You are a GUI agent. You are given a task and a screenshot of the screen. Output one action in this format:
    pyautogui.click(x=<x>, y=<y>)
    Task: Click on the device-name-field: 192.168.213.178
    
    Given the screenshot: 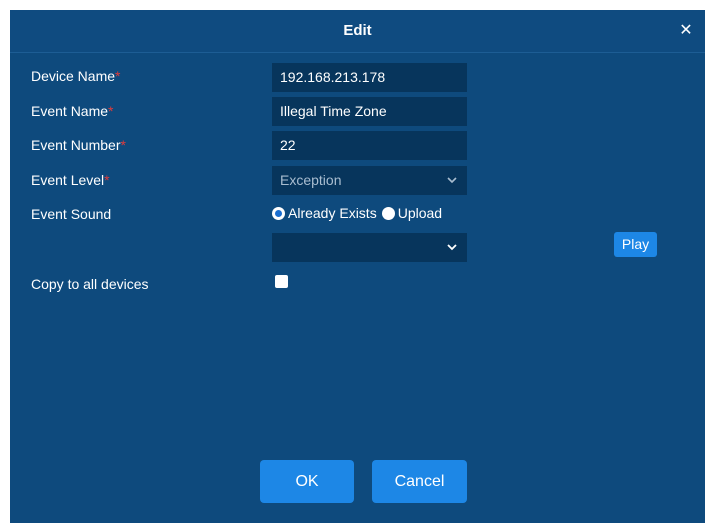 What is the action you would take?
    pyautogui.click(x=369, y=77)
    